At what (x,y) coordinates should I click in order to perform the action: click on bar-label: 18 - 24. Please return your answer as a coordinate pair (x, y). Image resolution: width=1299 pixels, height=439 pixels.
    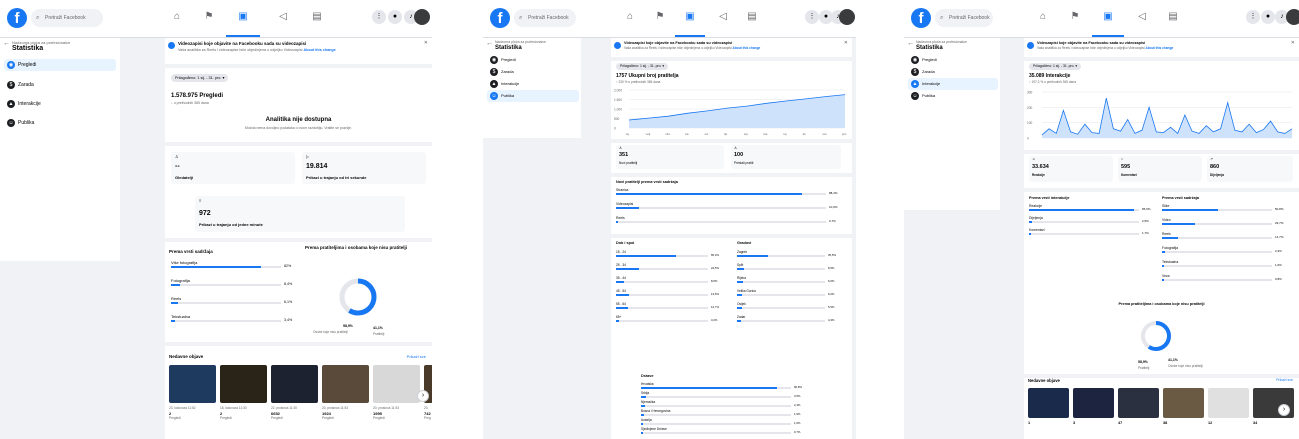
    Looking at the image, I should click on (621, 252).